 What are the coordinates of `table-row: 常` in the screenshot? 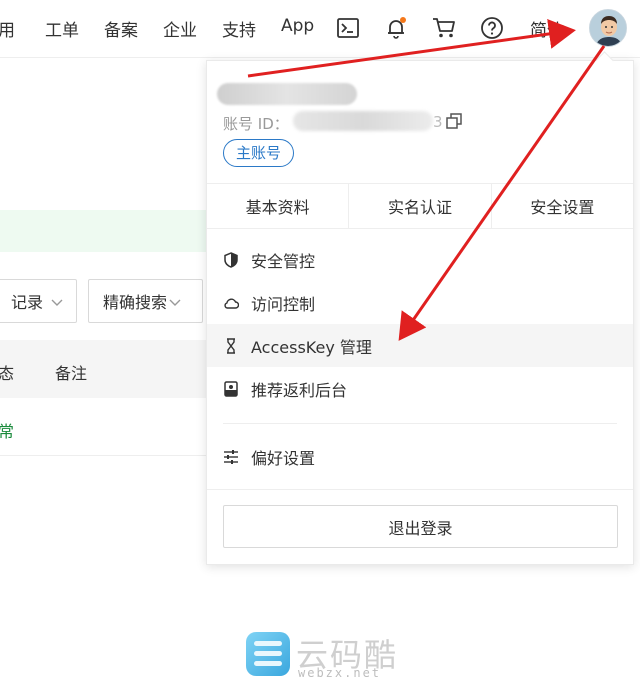 It's located at (107, 427).